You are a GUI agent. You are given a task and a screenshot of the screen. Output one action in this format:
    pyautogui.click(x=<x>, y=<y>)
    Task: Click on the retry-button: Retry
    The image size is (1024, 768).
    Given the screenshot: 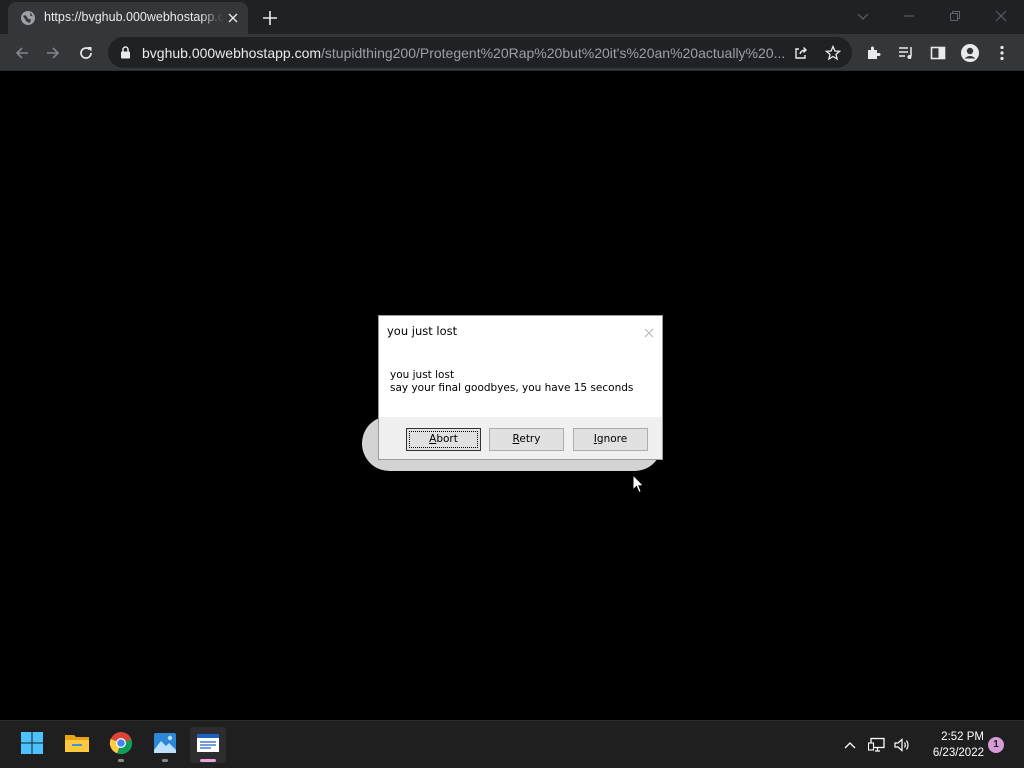 What is the action you would take?
    pyautogui.click(x=526, y=439)
    